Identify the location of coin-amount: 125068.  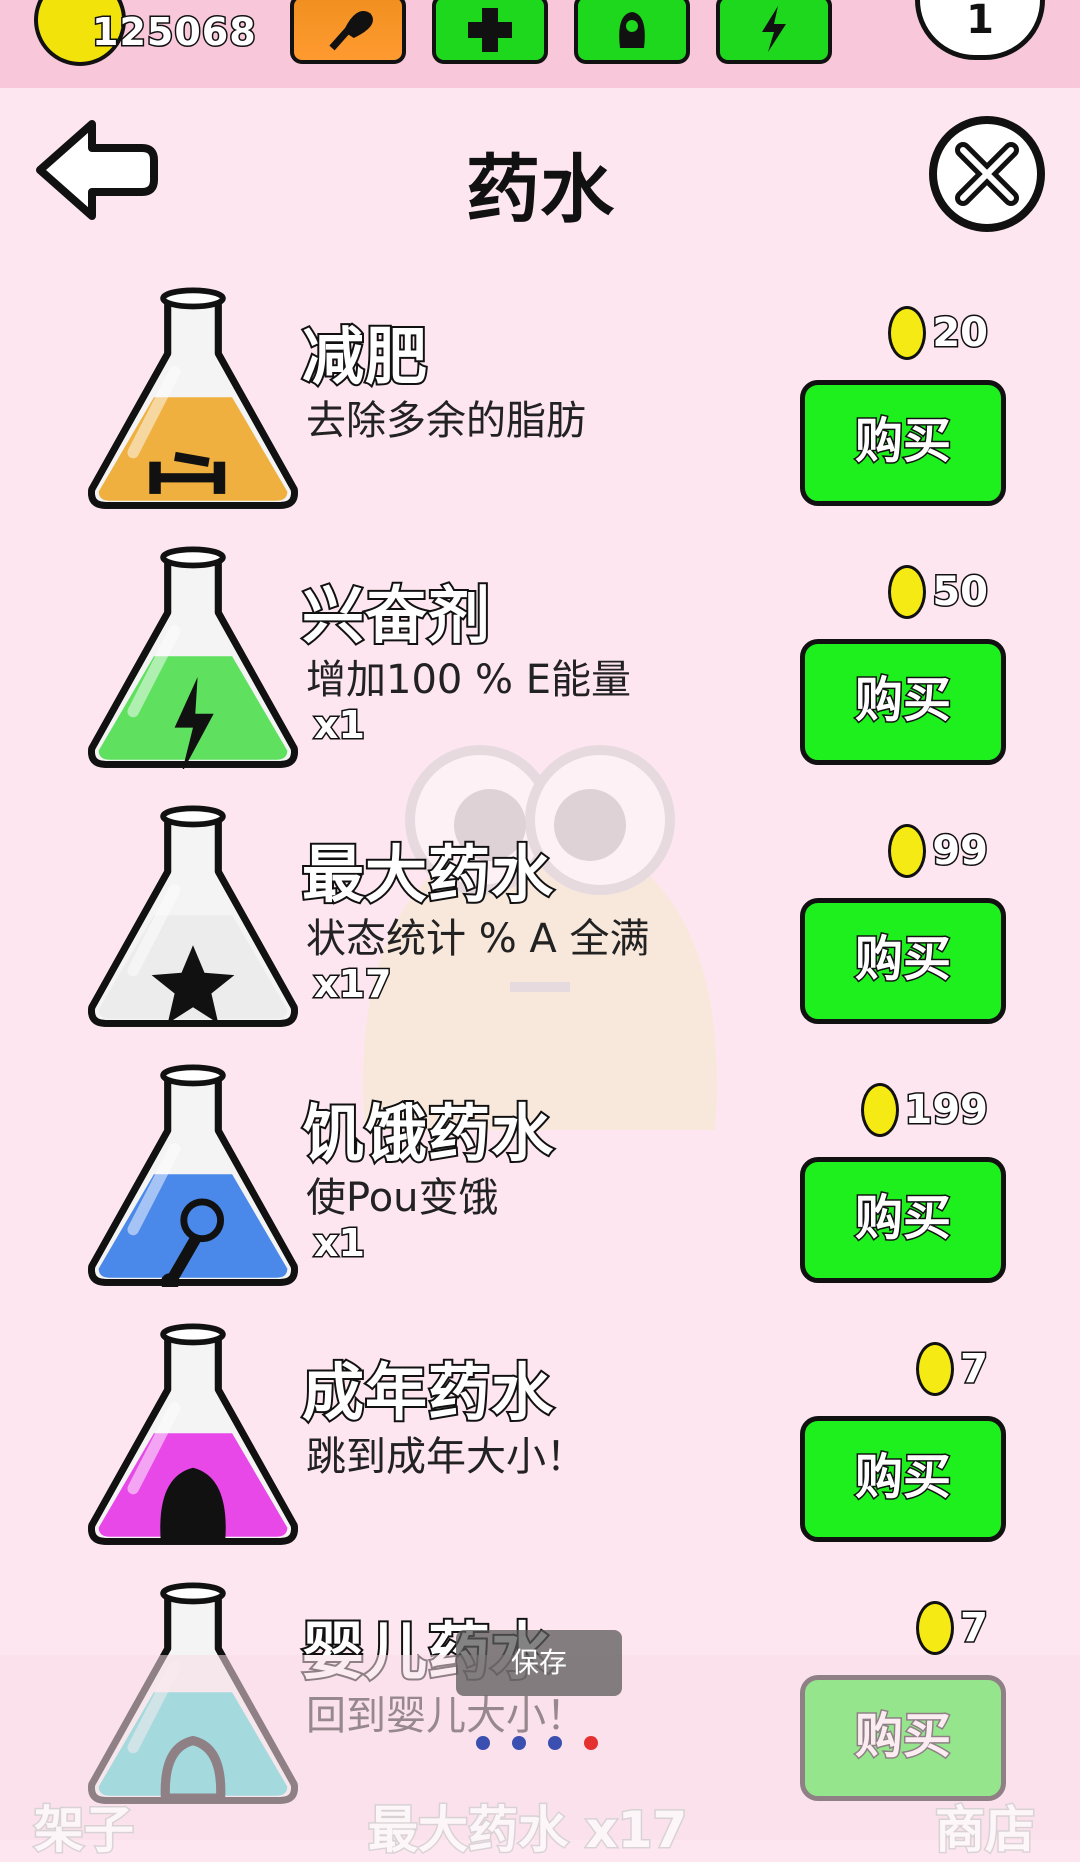
(174, 32).